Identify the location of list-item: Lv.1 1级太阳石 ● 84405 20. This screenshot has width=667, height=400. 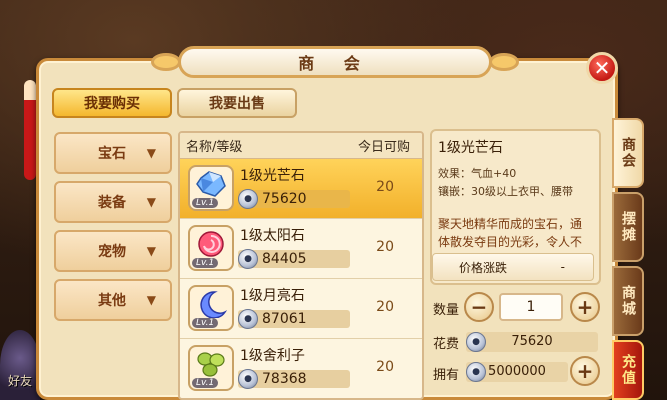
(301, 249).